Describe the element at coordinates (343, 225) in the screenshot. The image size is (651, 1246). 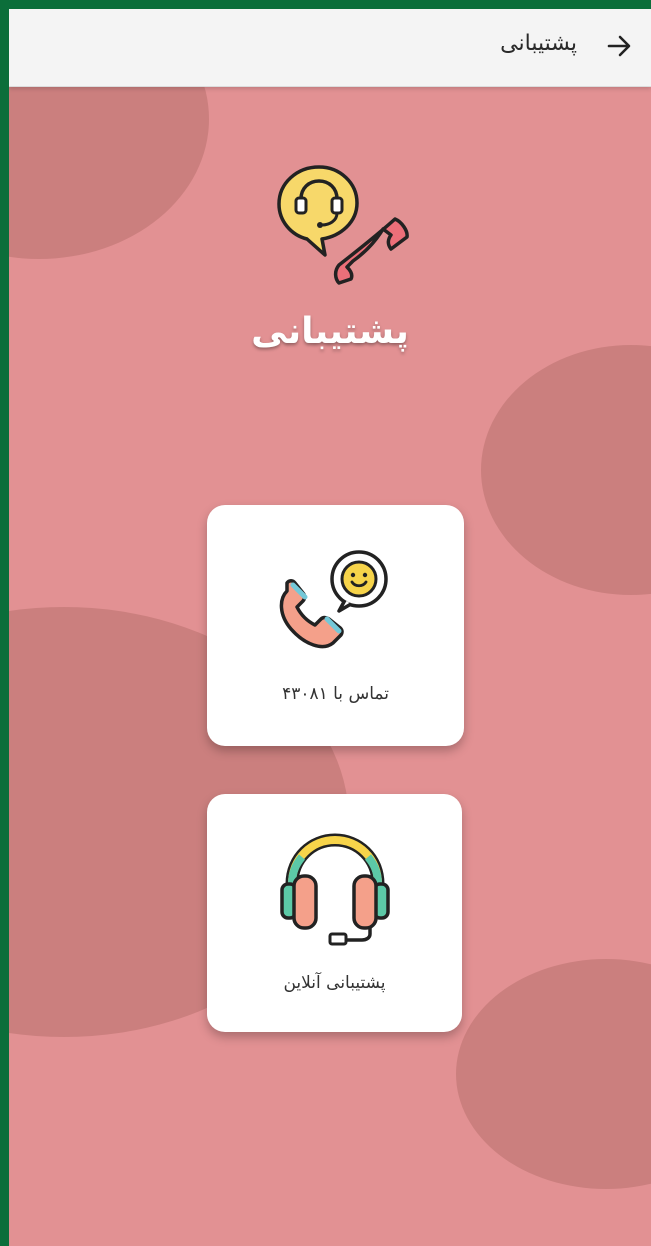
I see `support-chat-phone-icon` at that location.